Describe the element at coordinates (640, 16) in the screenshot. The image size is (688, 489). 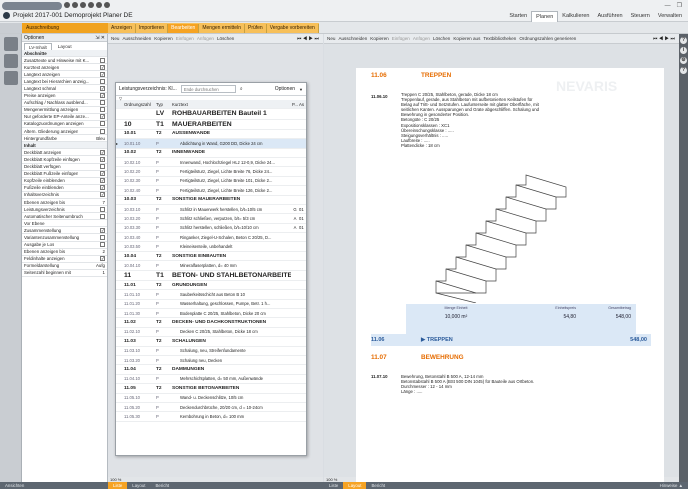
I see `tab-steuern: Steuern` at that location.